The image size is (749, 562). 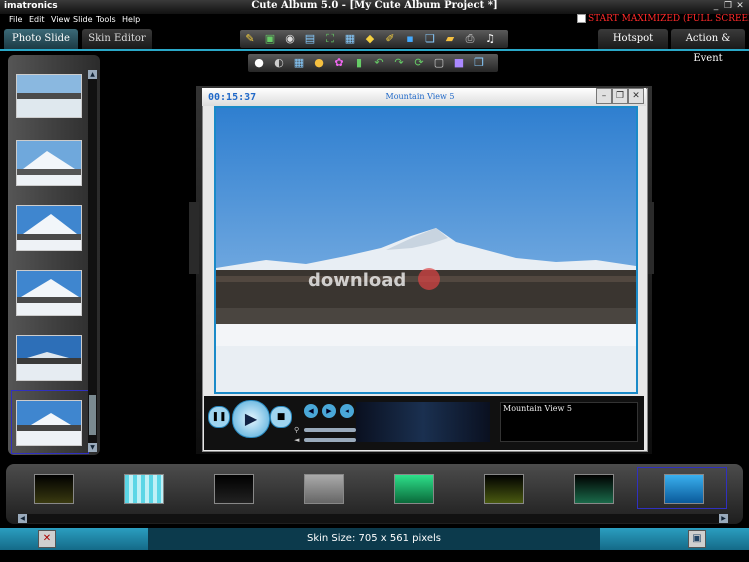 I want to click on photo-title: Mountain View 5, so click(x=420, y=96).